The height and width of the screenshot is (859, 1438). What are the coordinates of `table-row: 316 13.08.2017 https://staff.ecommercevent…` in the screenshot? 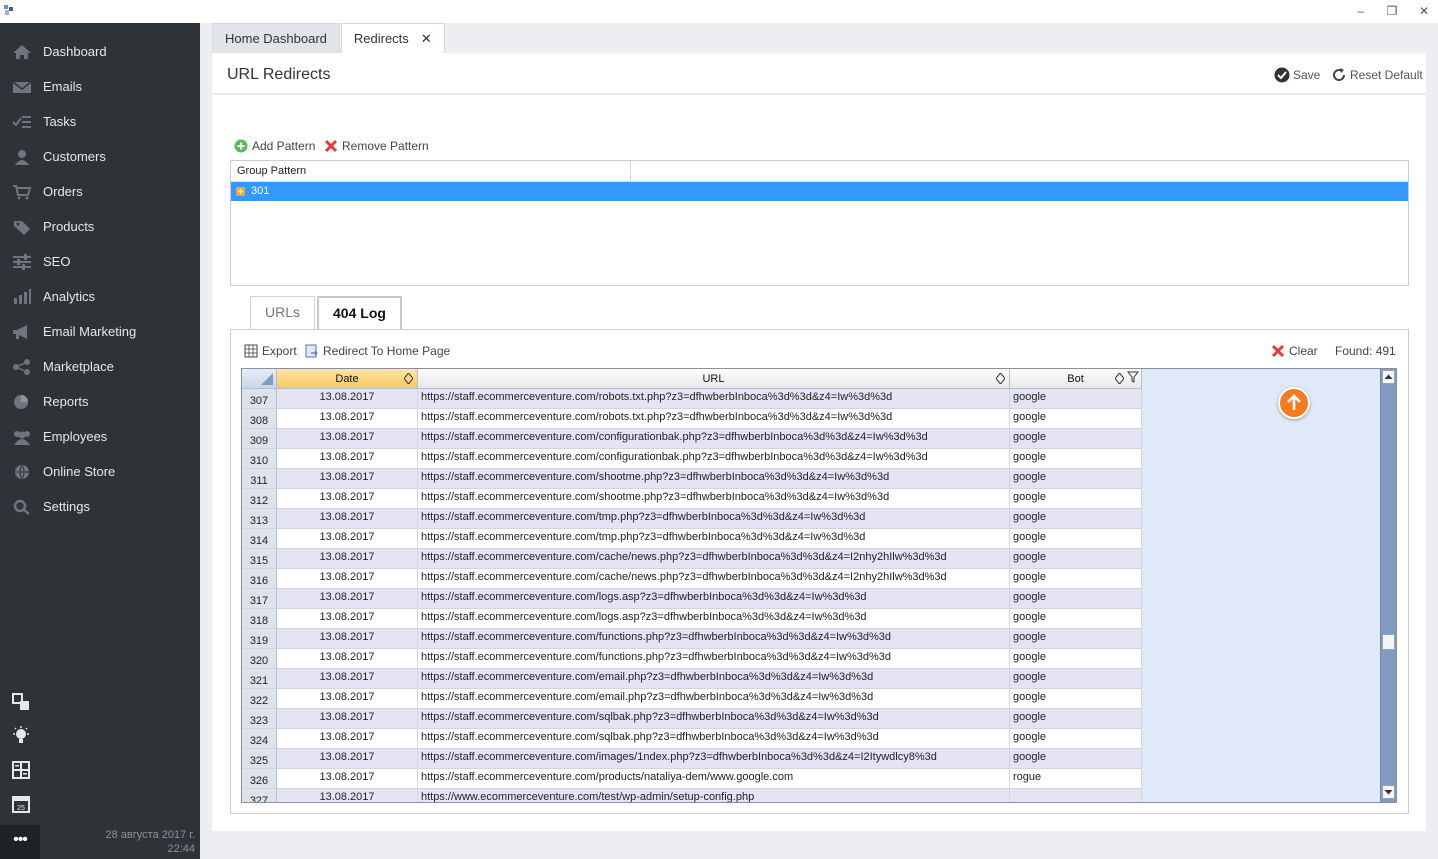 It's located at (692, 579).